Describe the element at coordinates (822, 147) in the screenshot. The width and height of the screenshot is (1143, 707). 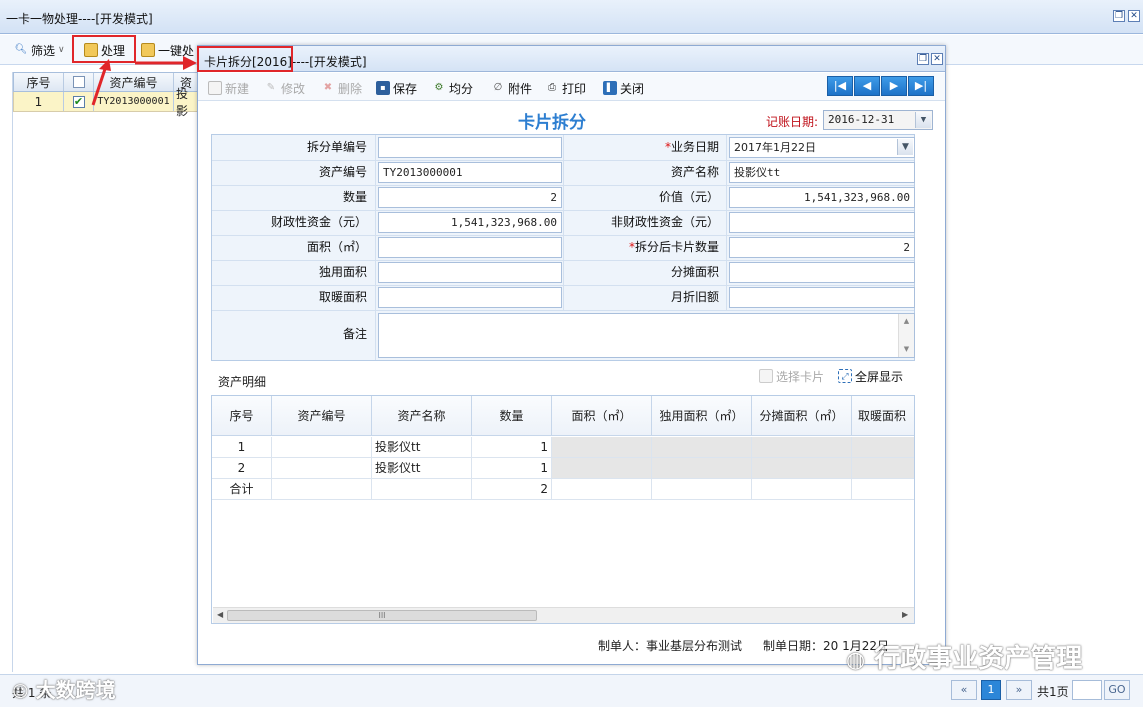
I see `biz-date-select: 2017年1月22日 ▼` at that location.